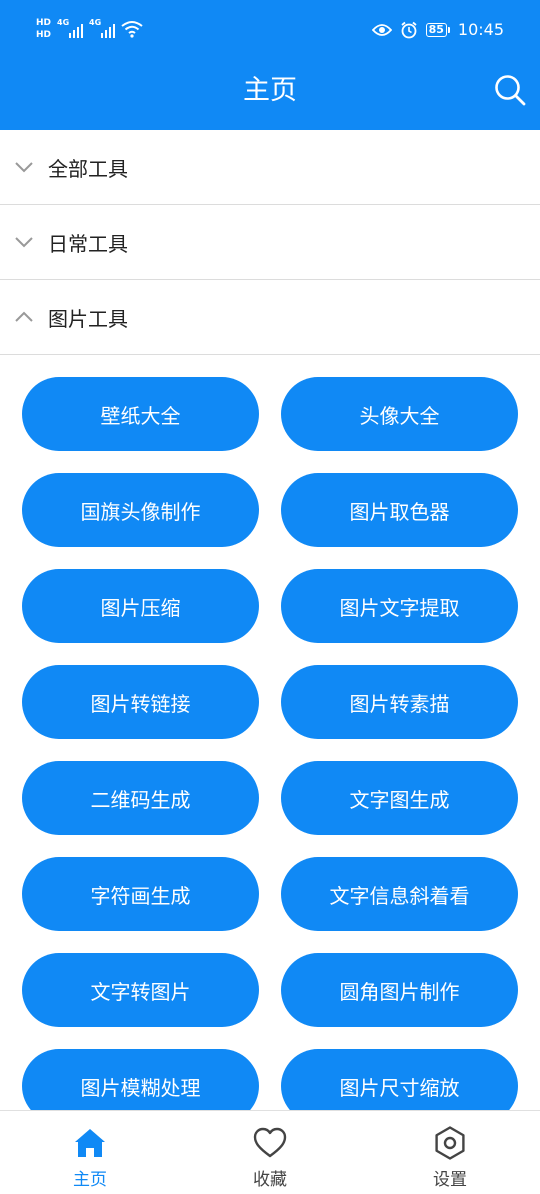 The image size is (540, 1194). What do you see at coordinates (399, 606) in the screenshot?
I see `tool-button: 图片文字提取` at bounding box center [399, 606].